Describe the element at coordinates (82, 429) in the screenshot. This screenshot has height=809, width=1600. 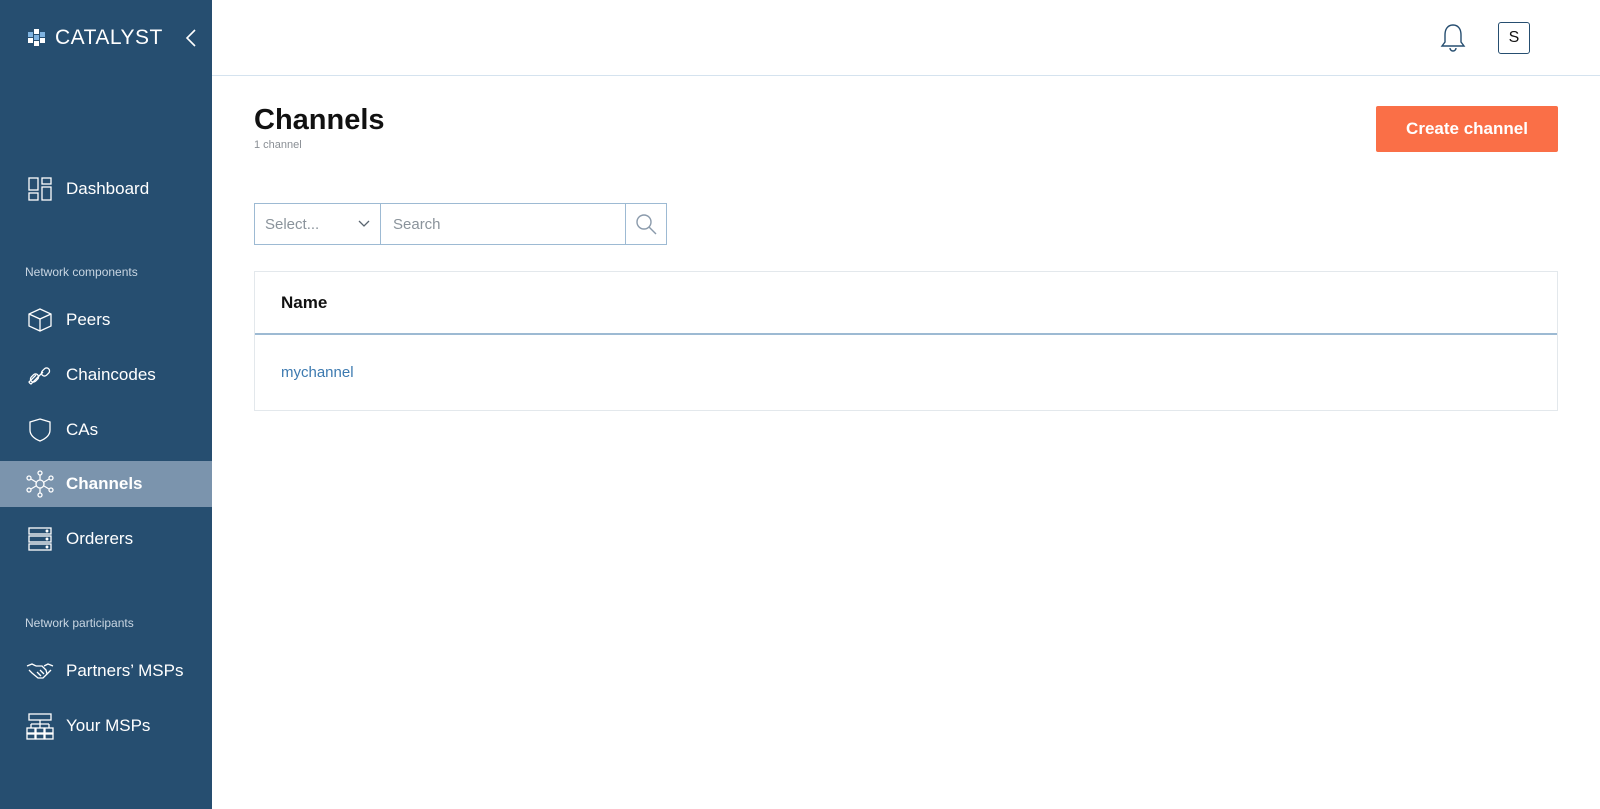
I see `sidebar-item-label: CAs` at that location.